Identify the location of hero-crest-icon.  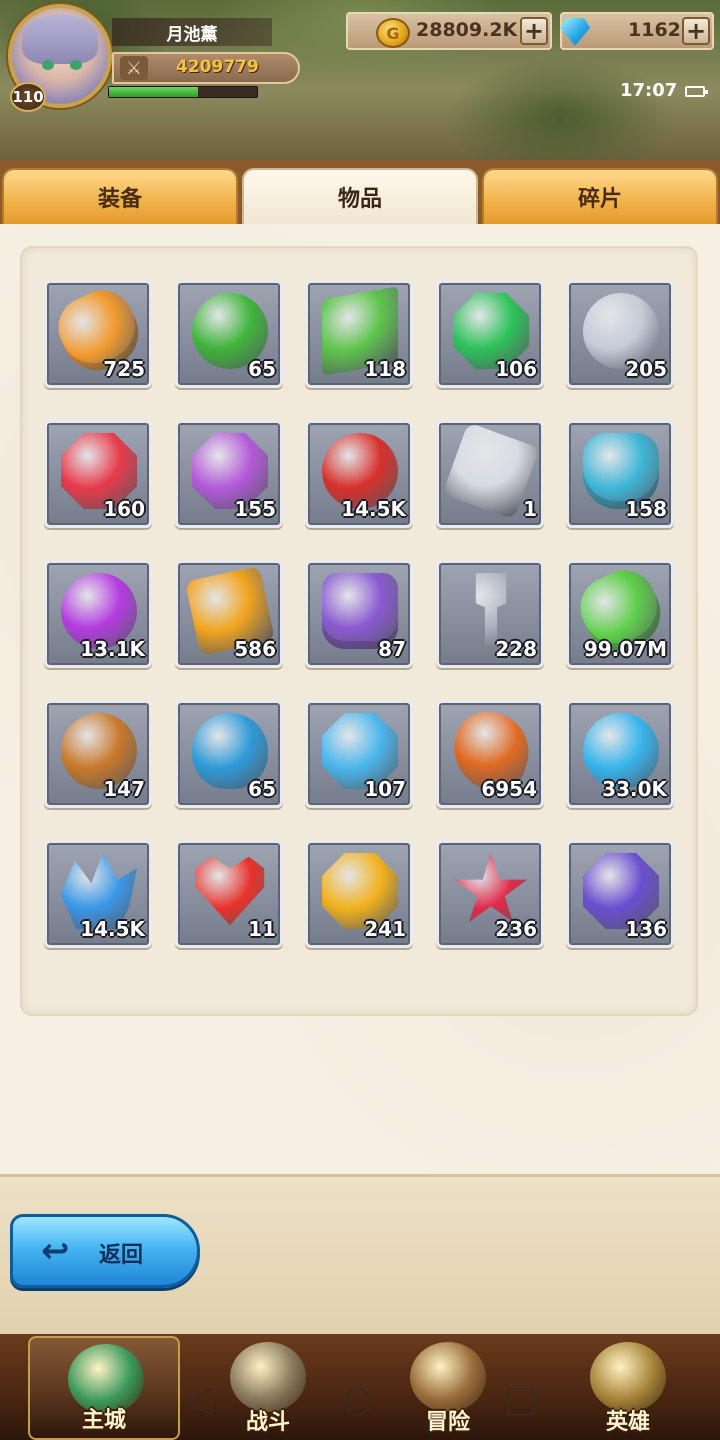
(628, 1377).